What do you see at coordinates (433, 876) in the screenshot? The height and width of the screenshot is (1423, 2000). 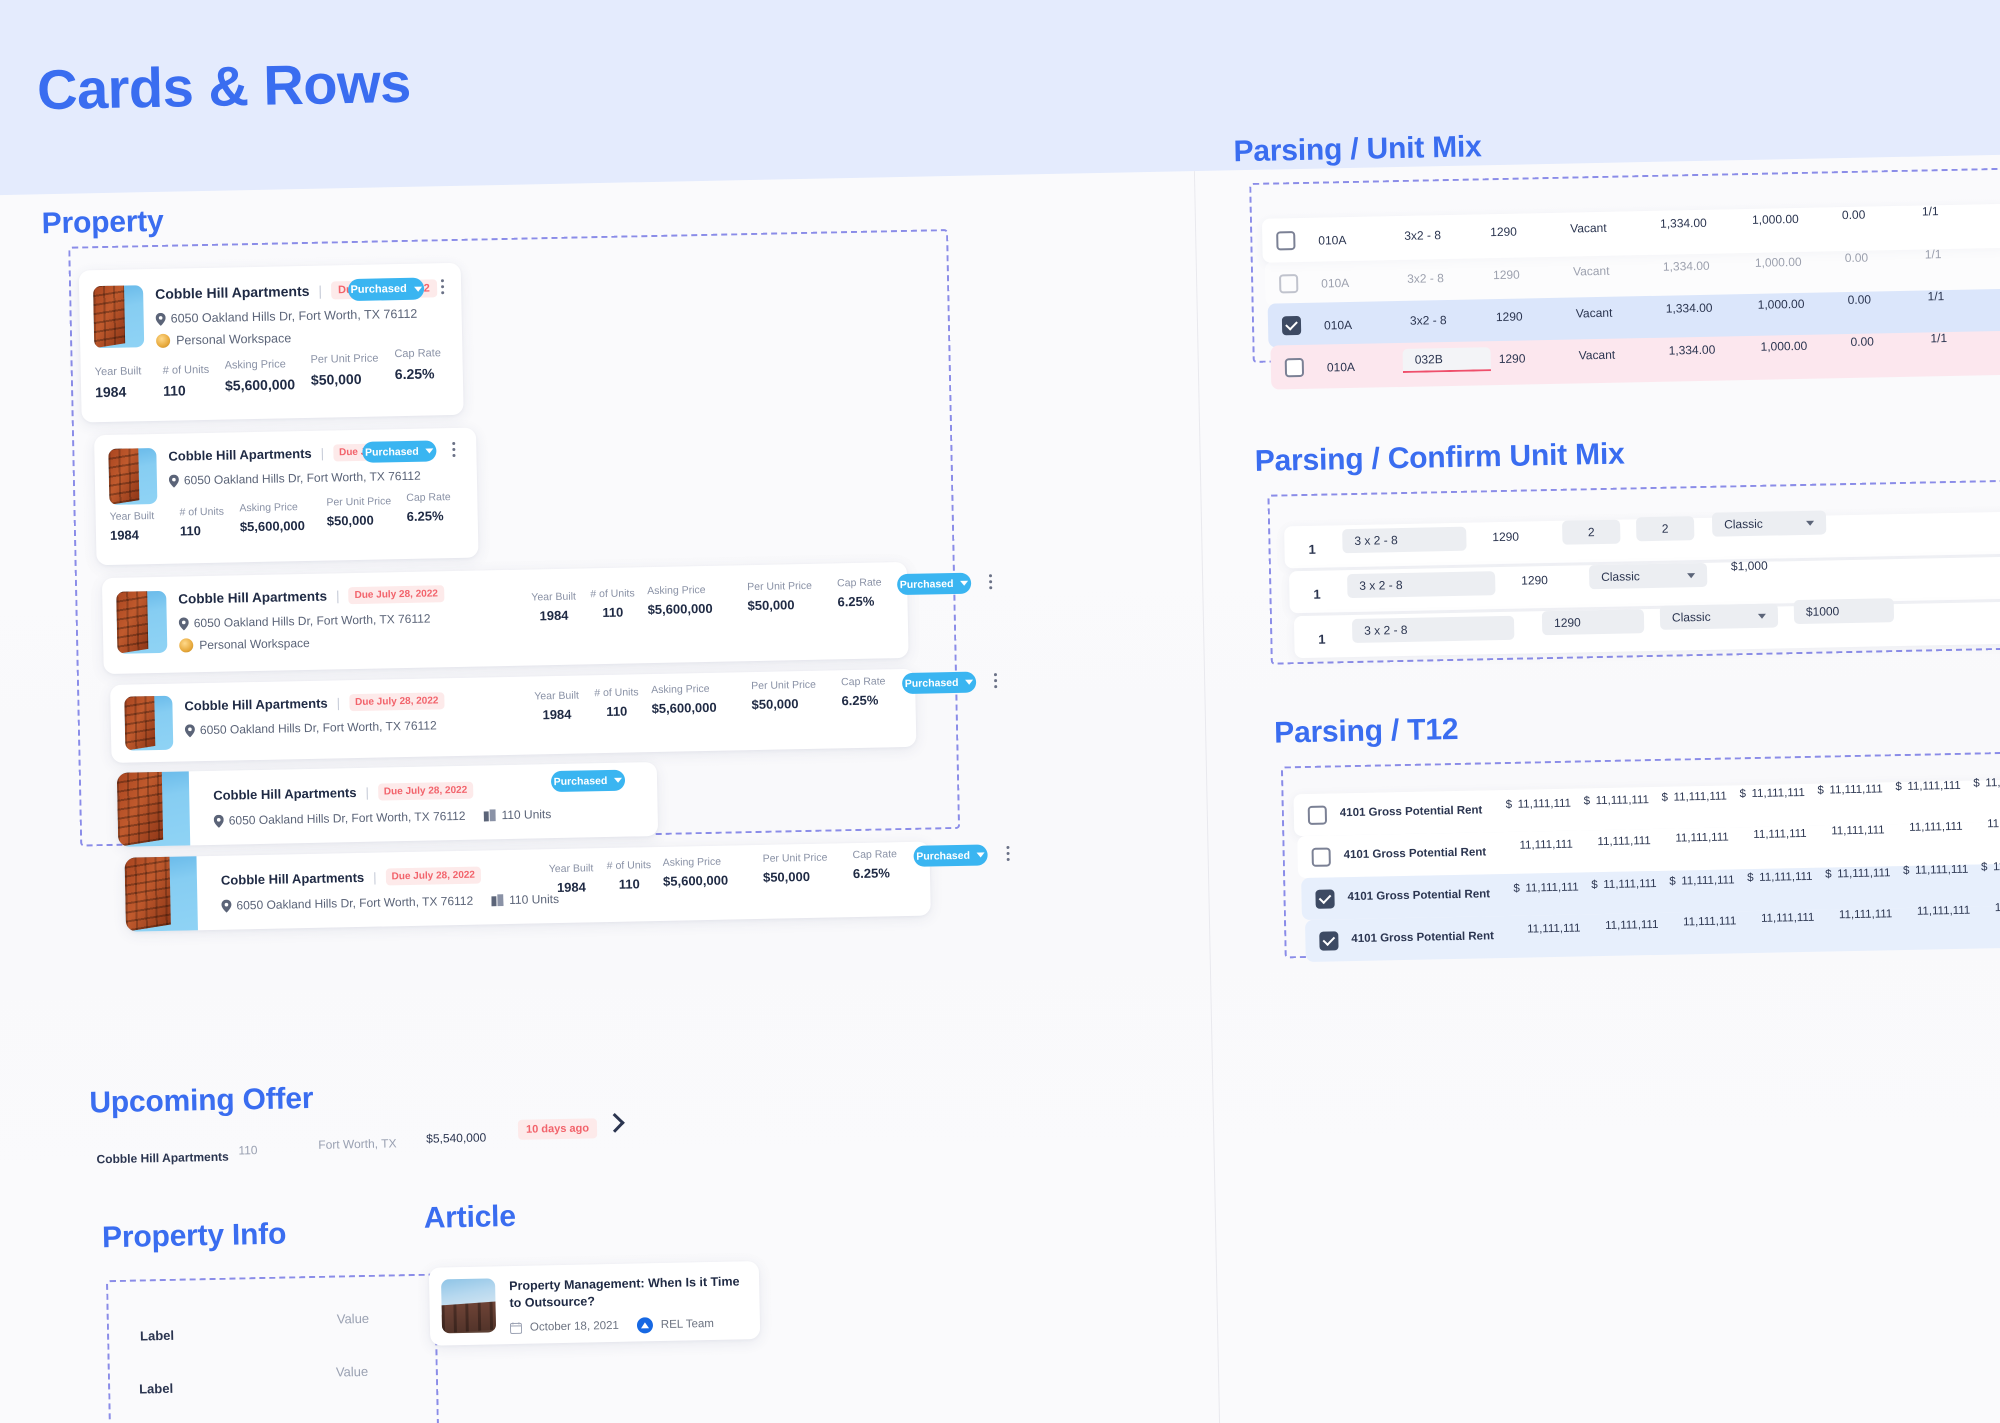 I see `due-date-badge: Due July 28, 2022` at bounding box center [433, 876].